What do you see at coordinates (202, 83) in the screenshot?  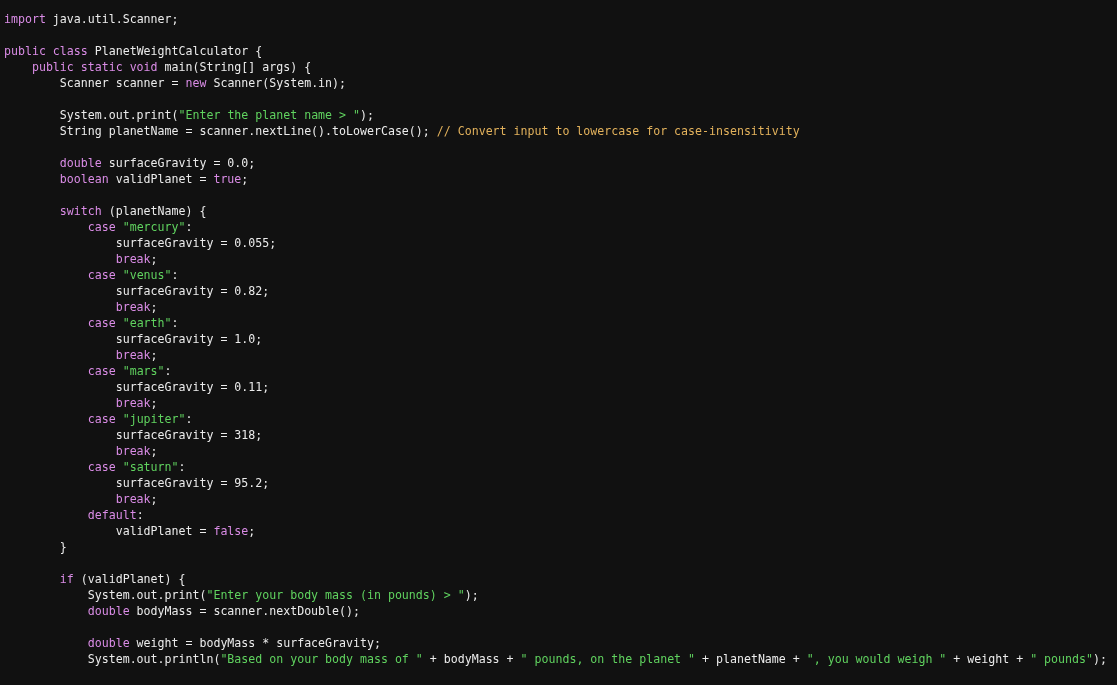 I see `code-line: Scanner scanner = new Scanner(System.in);` at bounding box center [202, 83].